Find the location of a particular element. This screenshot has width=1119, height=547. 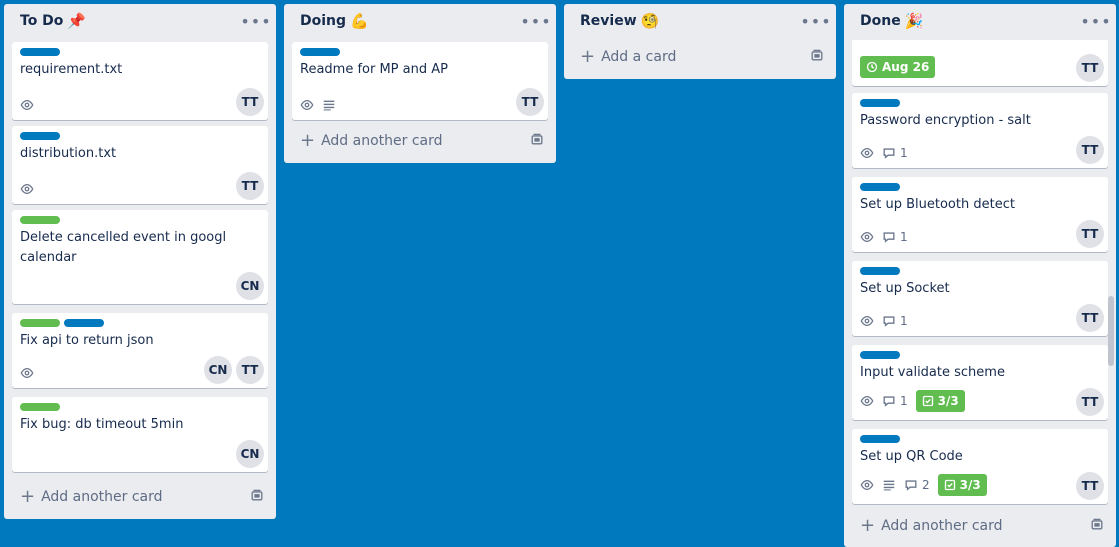

add-card-text: Add another card is located at coordinates (102, 497).